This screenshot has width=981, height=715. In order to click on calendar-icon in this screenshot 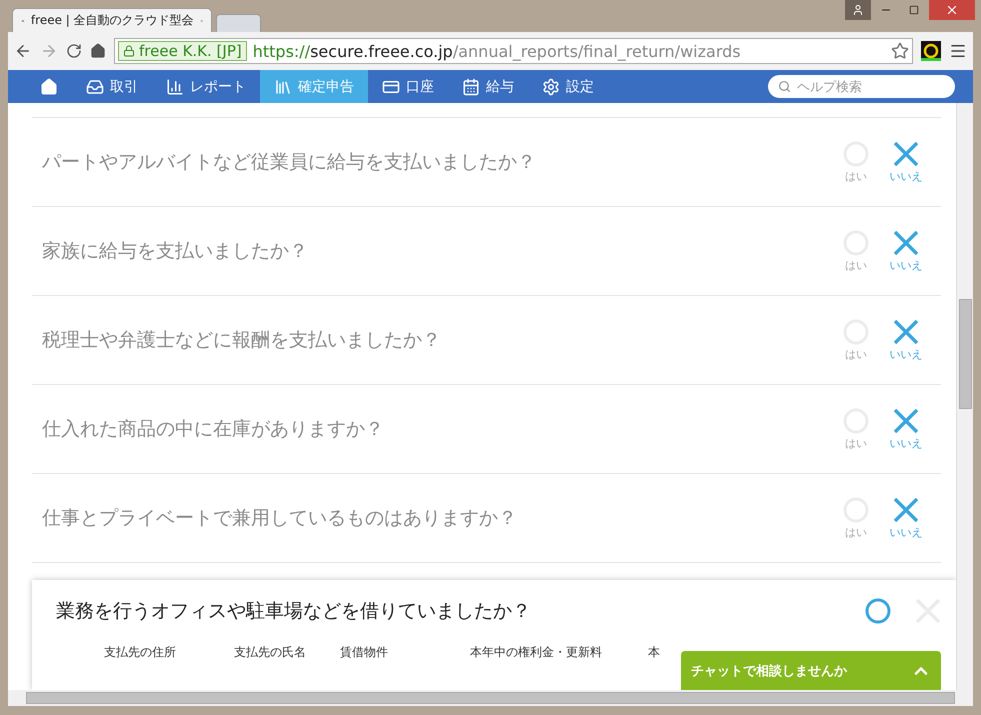, I will do `click(471, 87)`.